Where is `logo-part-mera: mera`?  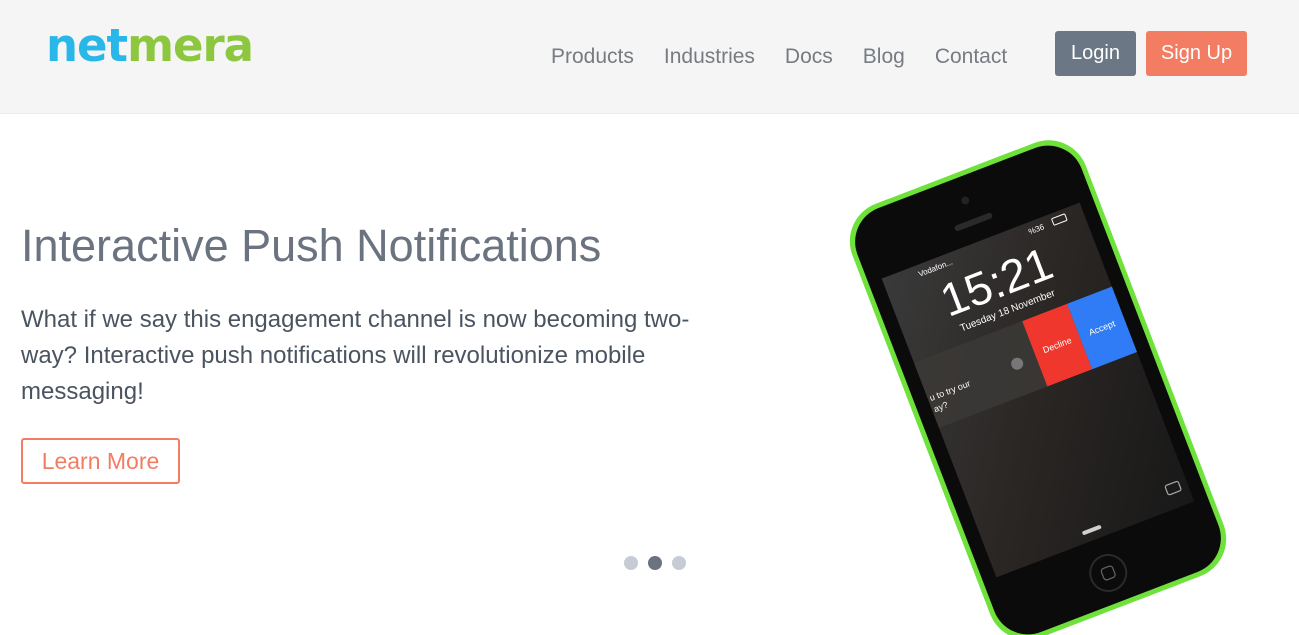
logo-part-mera: mera is located at coordinates (190, 45).